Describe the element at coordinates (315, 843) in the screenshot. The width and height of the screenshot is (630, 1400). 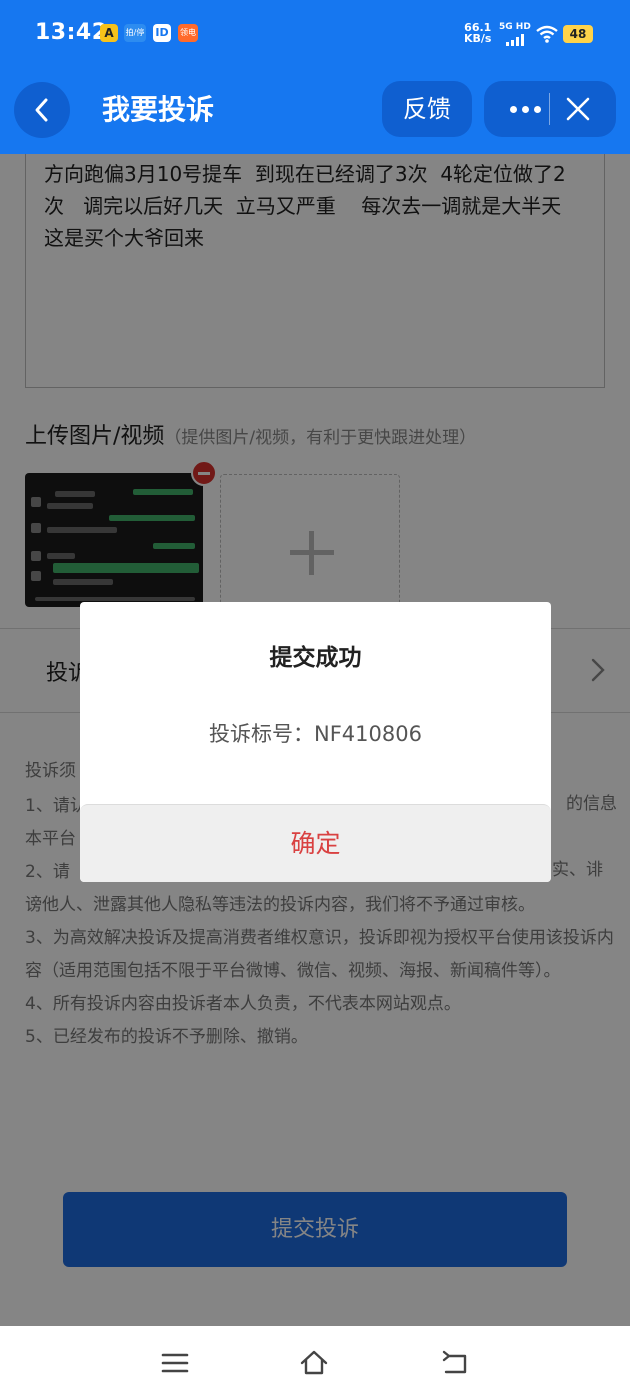
I see `confirm-button: 确定` at that location.